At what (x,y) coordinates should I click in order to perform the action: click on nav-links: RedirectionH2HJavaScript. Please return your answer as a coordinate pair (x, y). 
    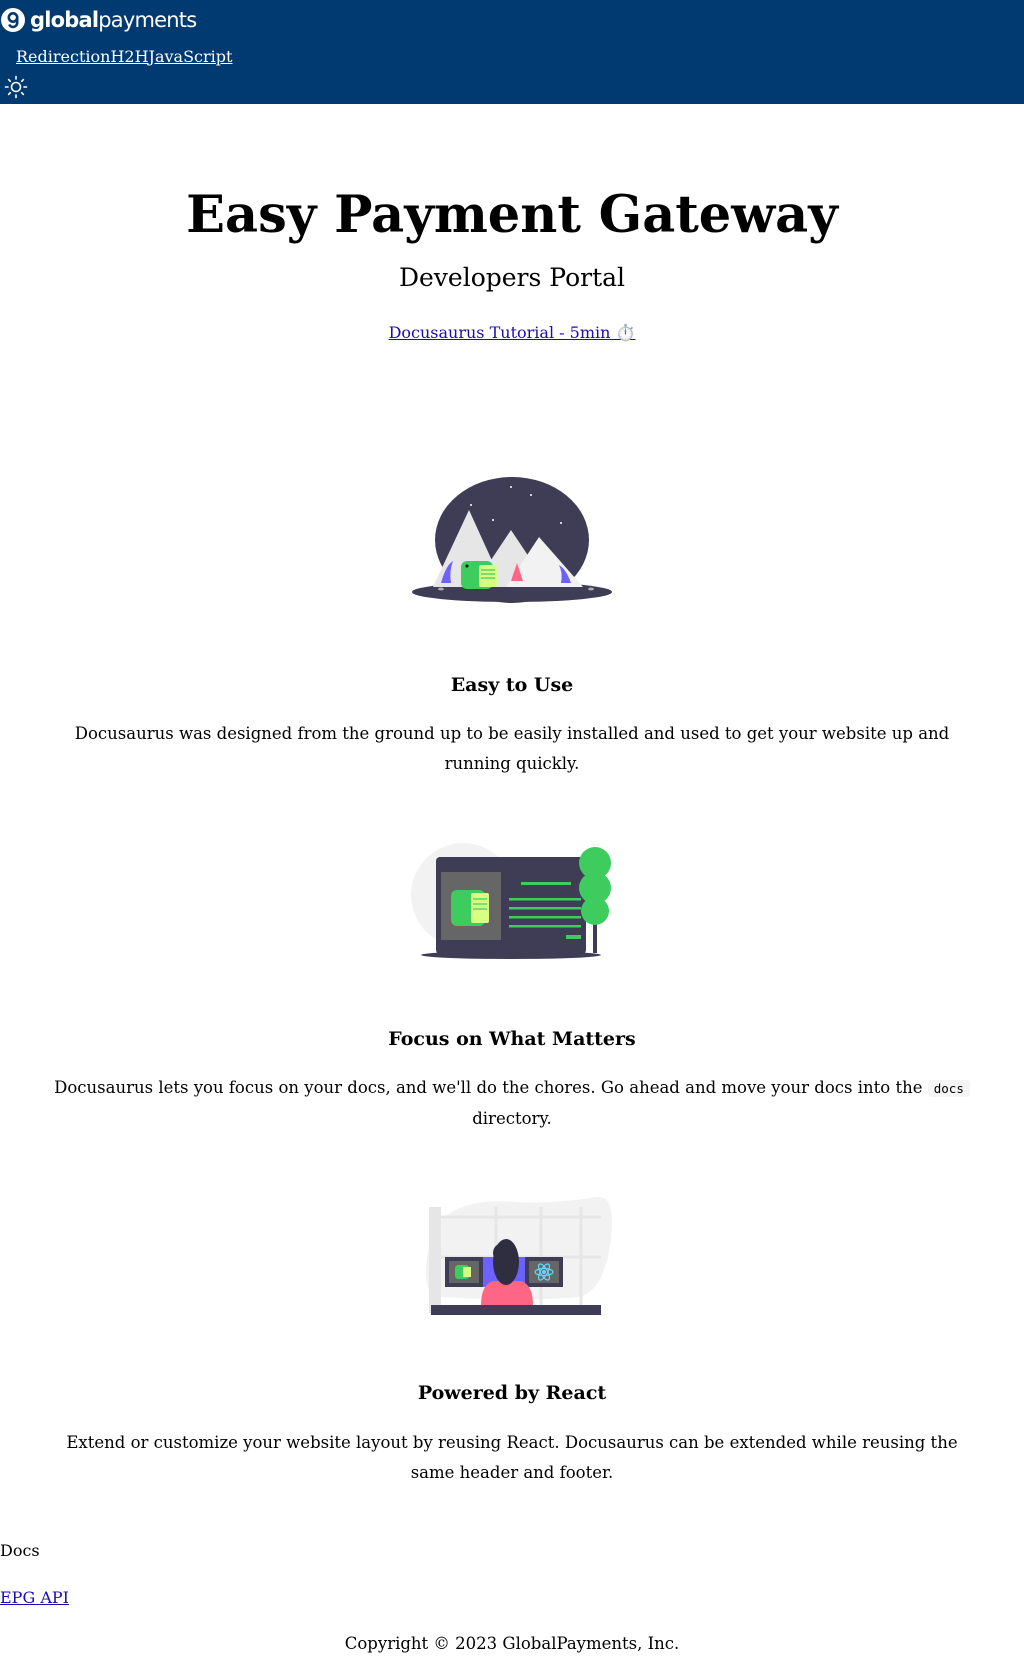
    Looking at the image, I should click on (124, 57).